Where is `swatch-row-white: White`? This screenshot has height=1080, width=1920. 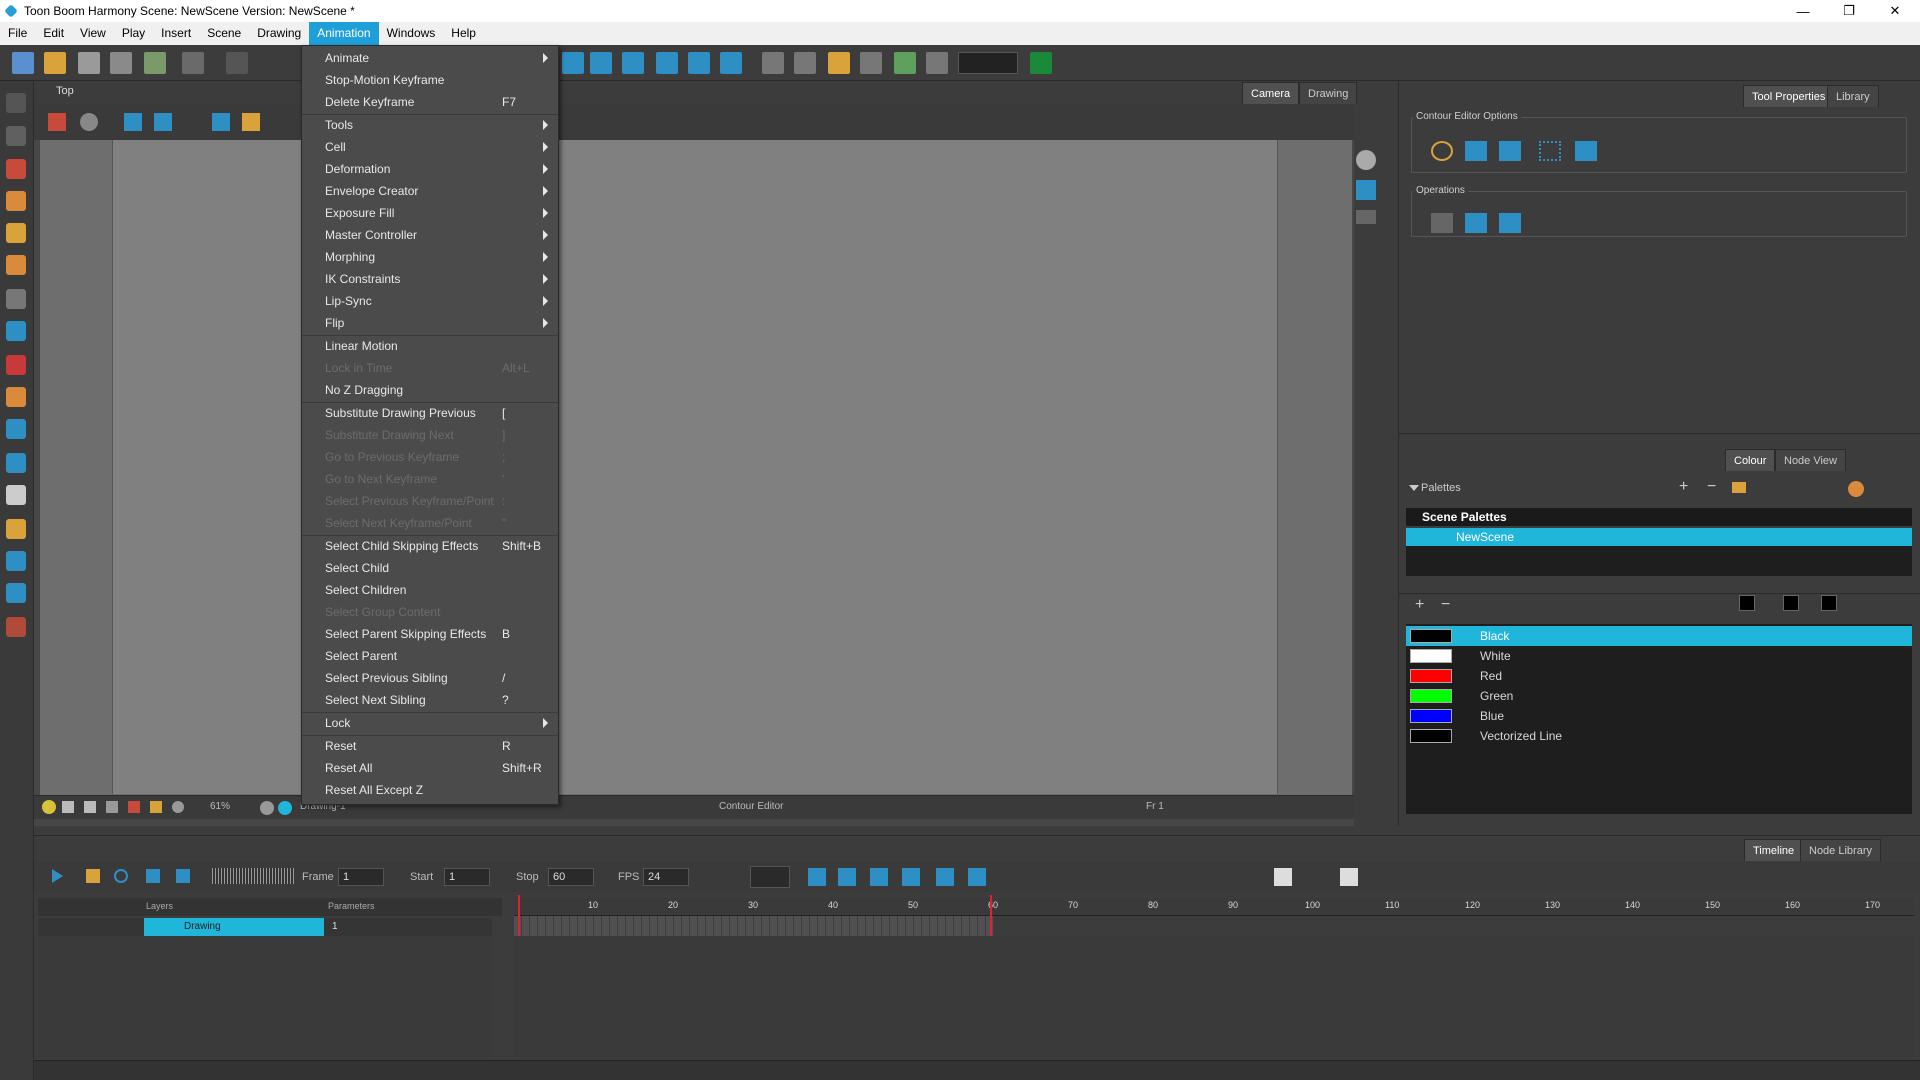
swatch-row-white: White is located at coordinates (1659, 656).